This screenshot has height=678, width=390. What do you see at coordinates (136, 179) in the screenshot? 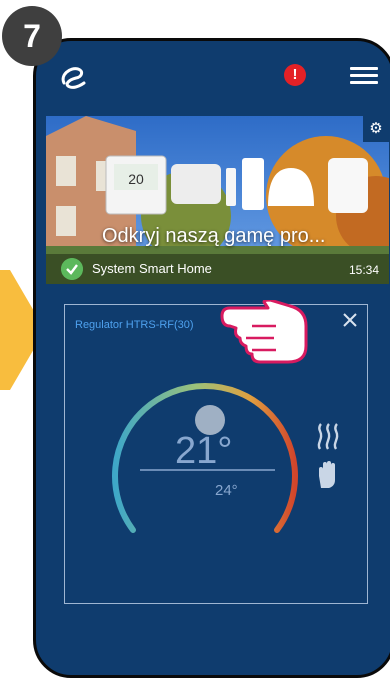
I see `svg-text: 20` at bounding box center [136, 179].